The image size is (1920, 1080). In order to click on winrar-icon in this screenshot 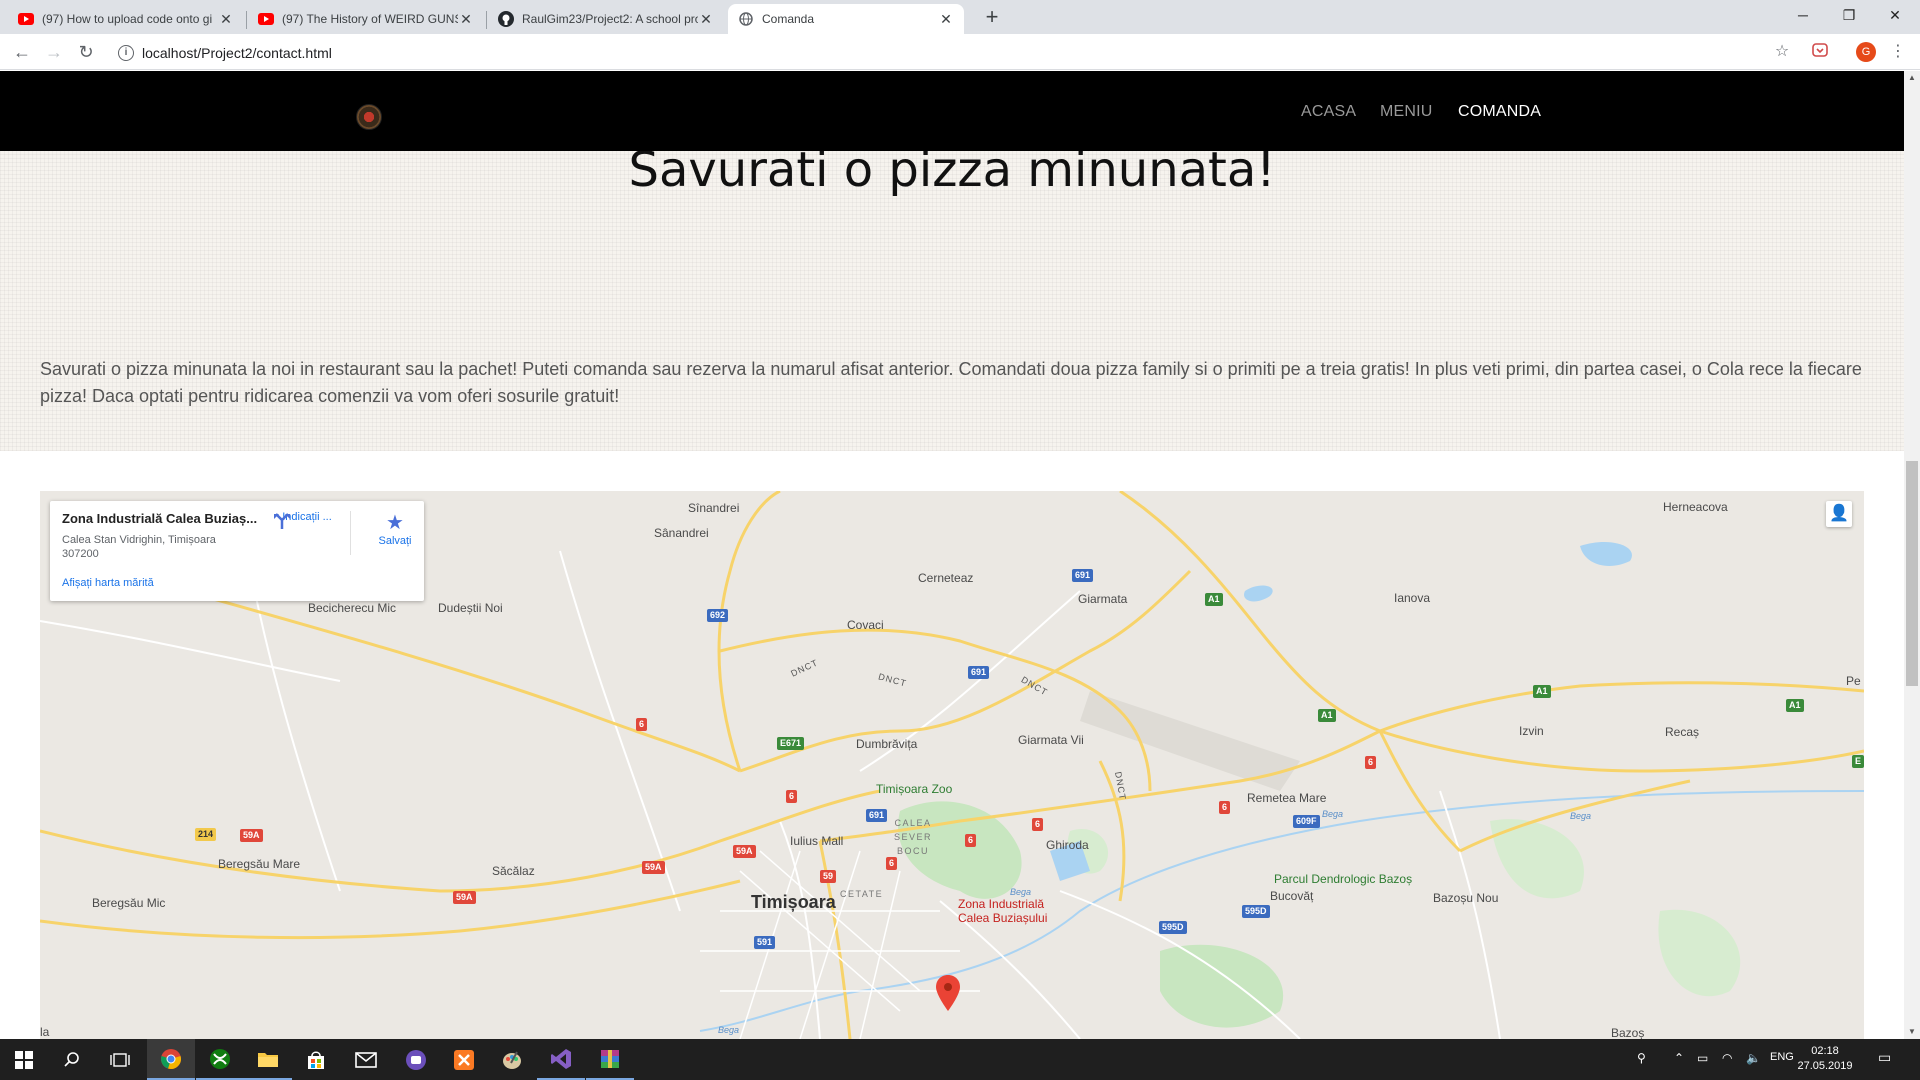, I will do `click(610, 1059)`.